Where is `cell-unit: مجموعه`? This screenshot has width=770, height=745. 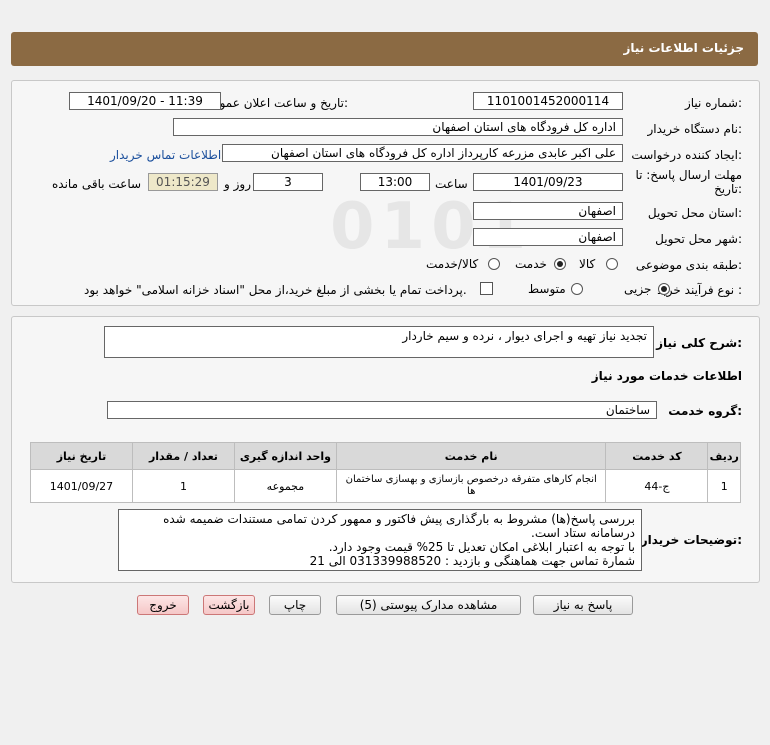
cell-unit: مجموعه is located at coordinates (285, 486).